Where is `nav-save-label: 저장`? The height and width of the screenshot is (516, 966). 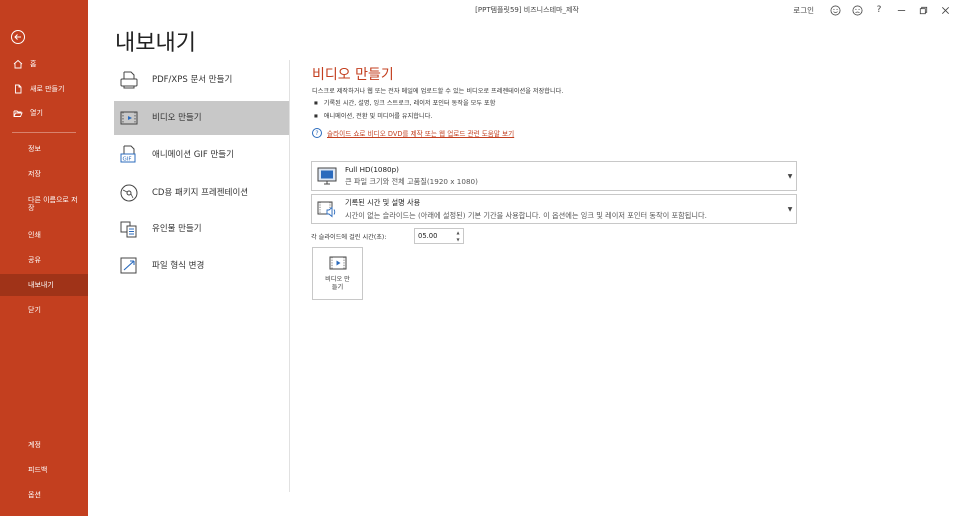 nav-save-label: 저장 is located at coordinates (34, 174).